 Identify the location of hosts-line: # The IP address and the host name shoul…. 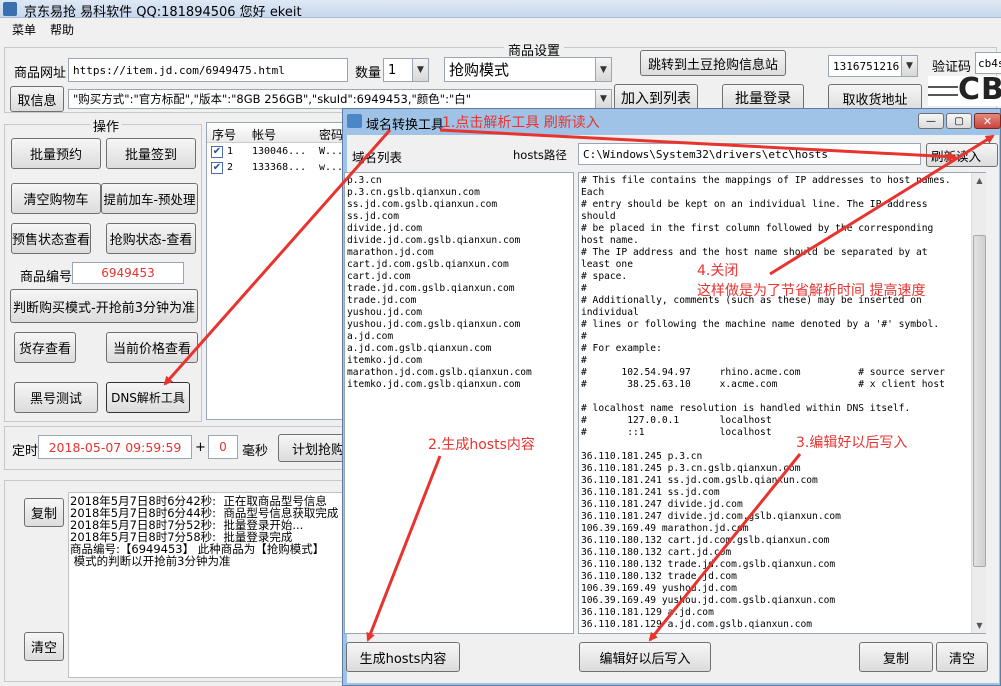
(754, 252).